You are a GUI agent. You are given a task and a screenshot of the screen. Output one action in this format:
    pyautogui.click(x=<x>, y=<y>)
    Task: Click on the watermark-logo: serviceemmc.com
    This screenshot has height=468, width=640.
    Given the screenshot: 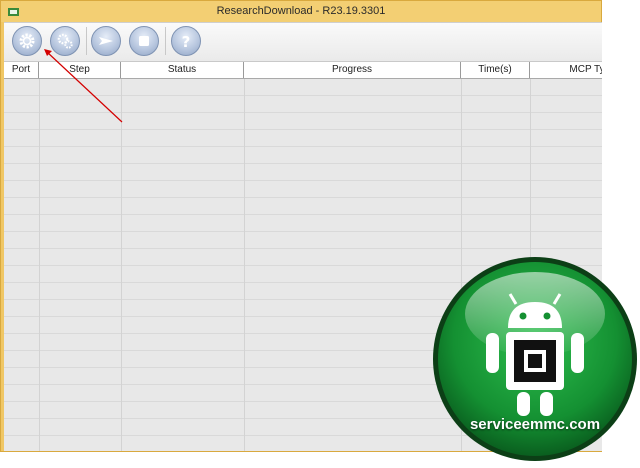 What is the action you would take?
    pyautogui.click(x=535, y=359)
    